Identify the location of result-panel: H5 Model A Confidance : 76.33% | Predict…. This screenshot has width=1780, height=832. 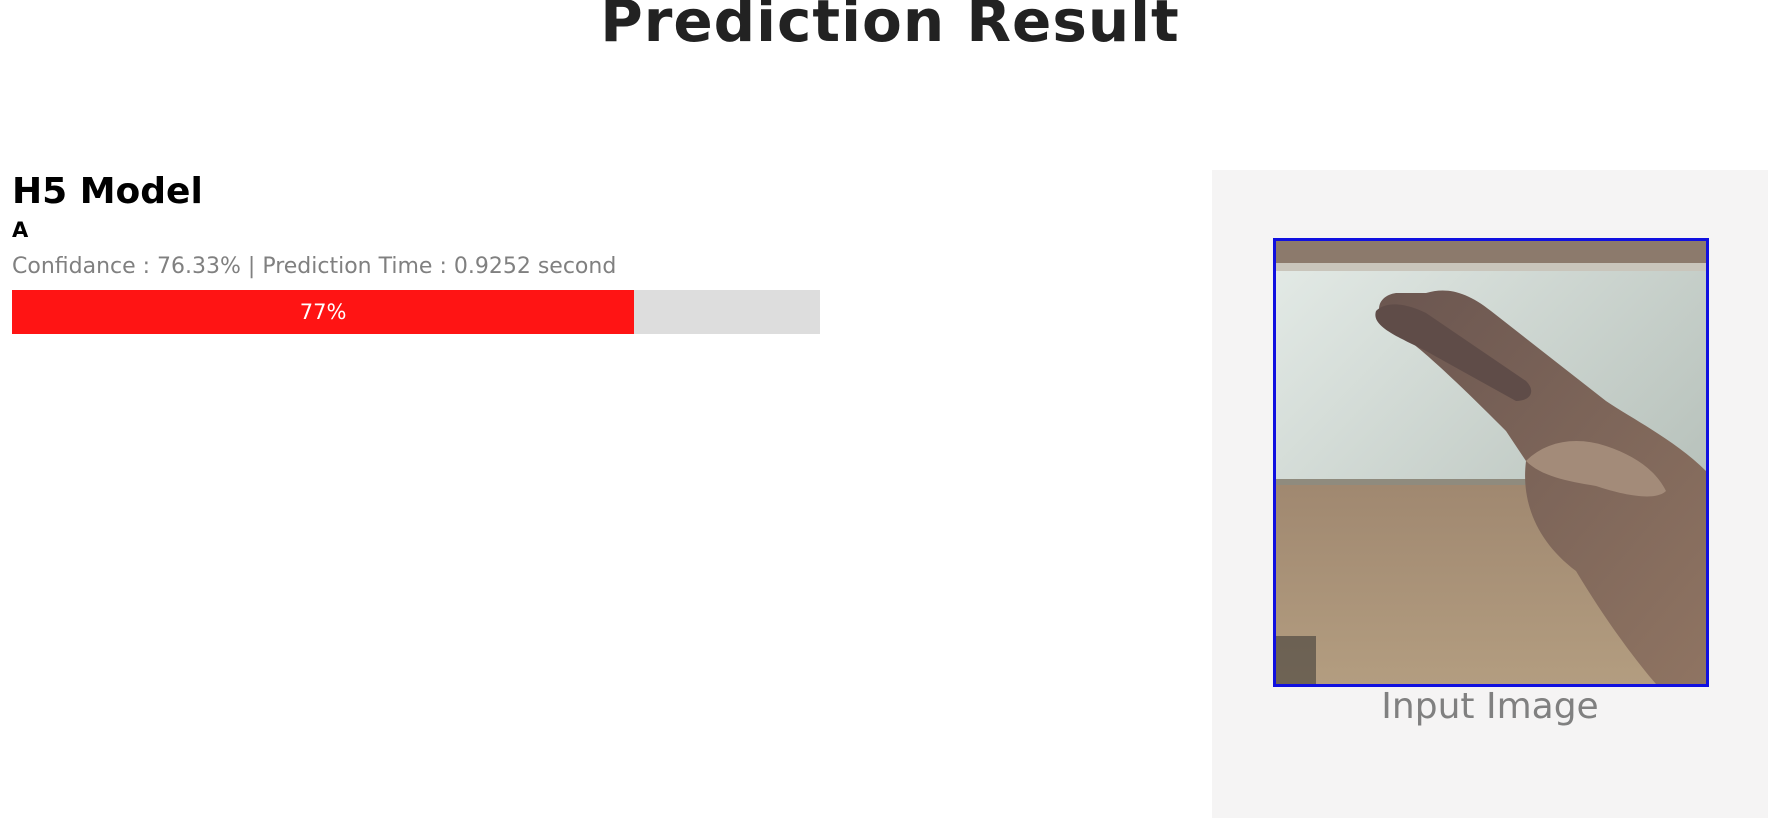
(416, 252).